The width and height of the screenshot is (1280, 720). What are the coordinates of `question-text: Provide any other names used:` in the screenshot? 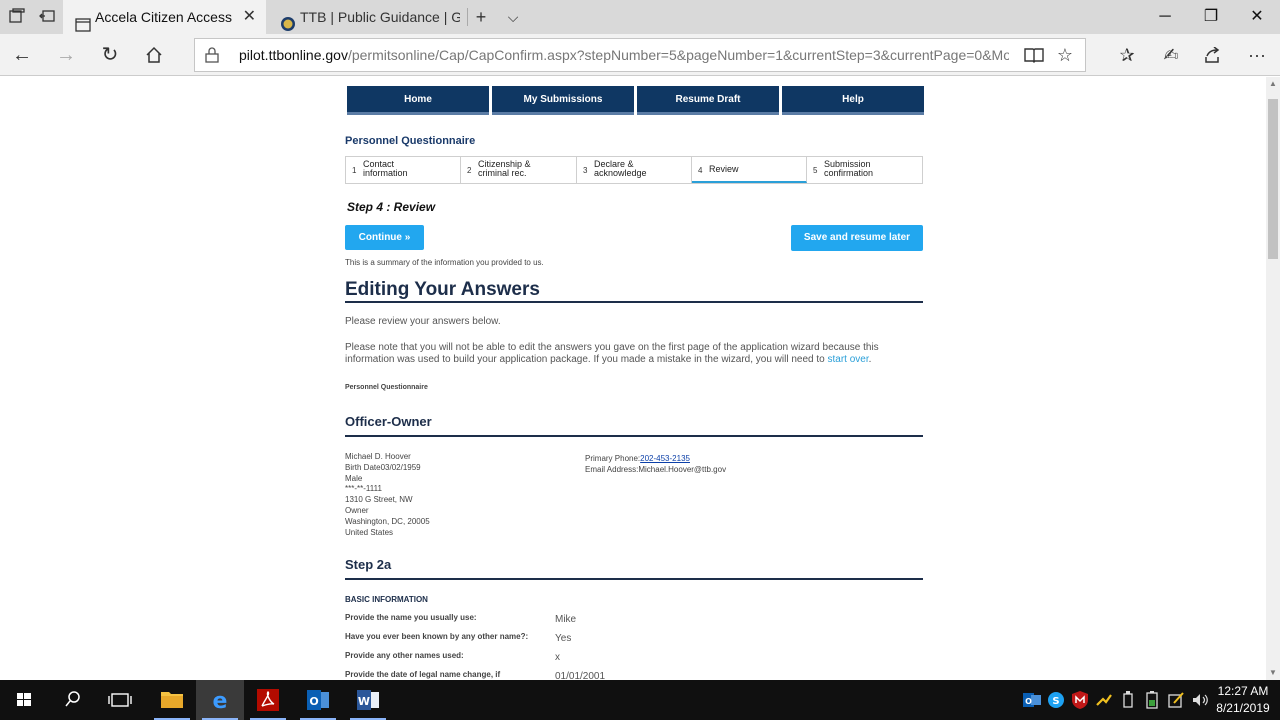 It's located at (404, 655).